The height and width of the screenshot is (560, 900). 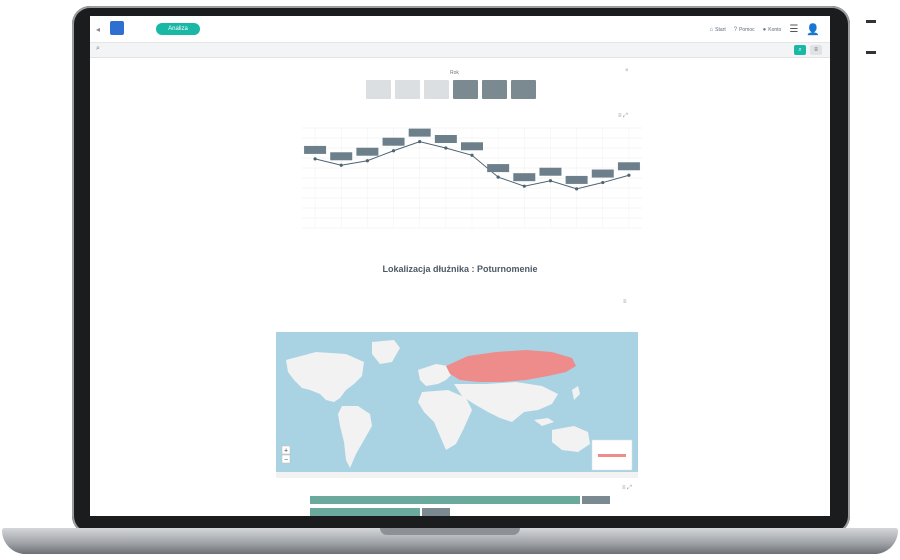 I want to click on apps-grid-icon: ☰, so click(x=793, y=29).